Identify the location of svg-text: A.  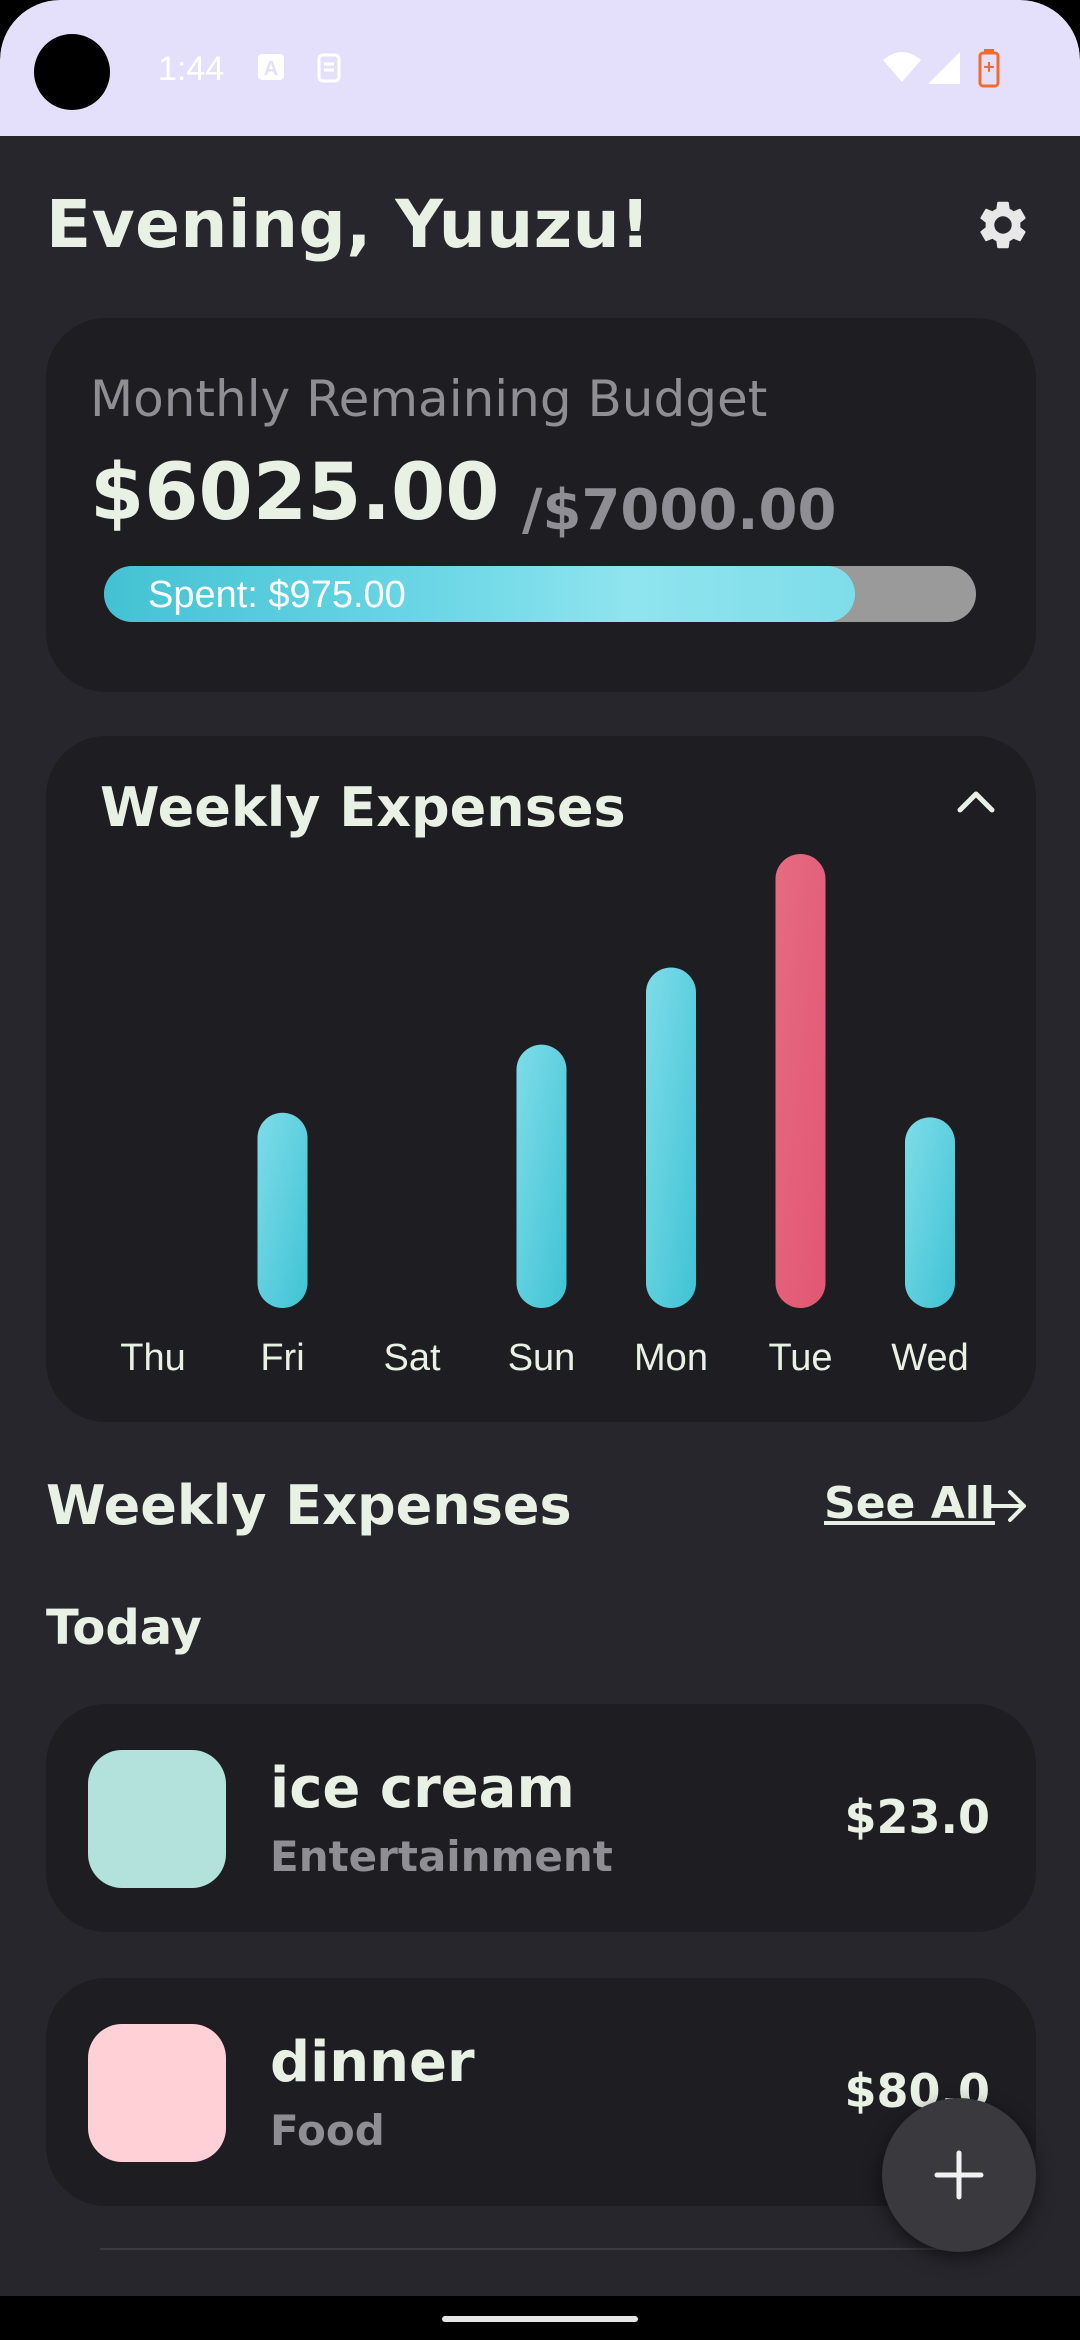
(271, 69).